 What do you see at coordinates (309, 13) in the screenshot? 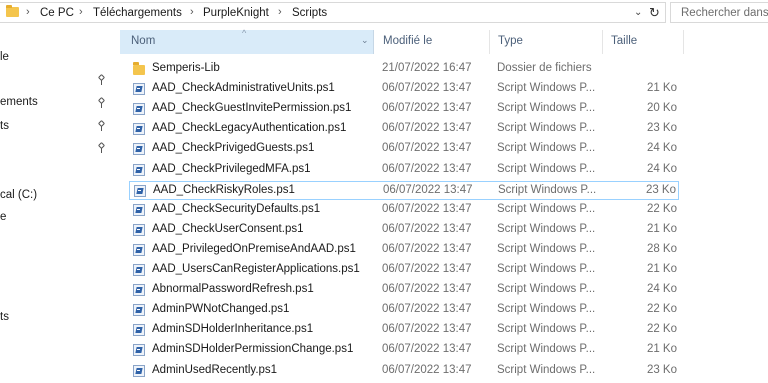
I see `breadcrumb-scripts: Scripts` at bounding box center [309, 13].